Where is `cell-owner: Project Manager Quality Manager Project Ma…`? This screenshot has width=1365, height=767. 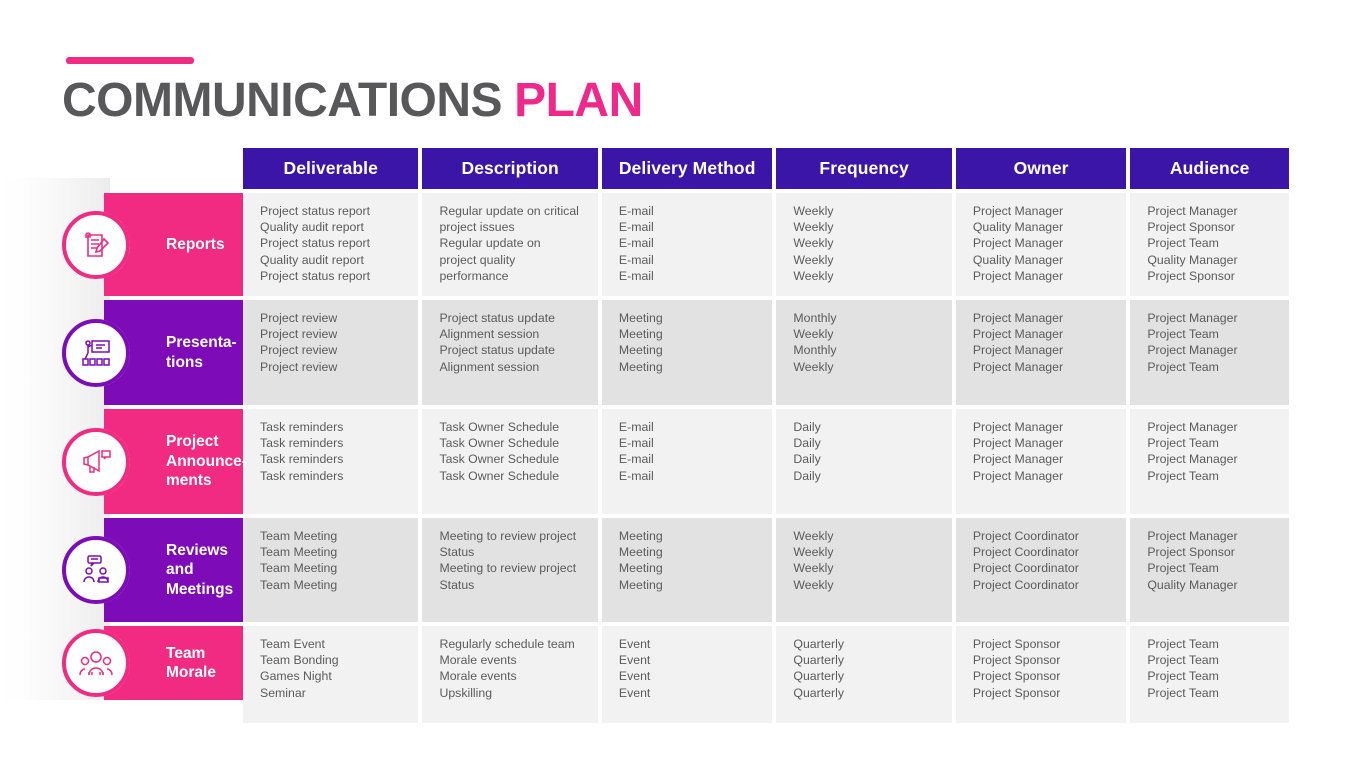
cell-owner: Project Manager Quality Manager Project Ma… is located at coordinates (1041, 244).